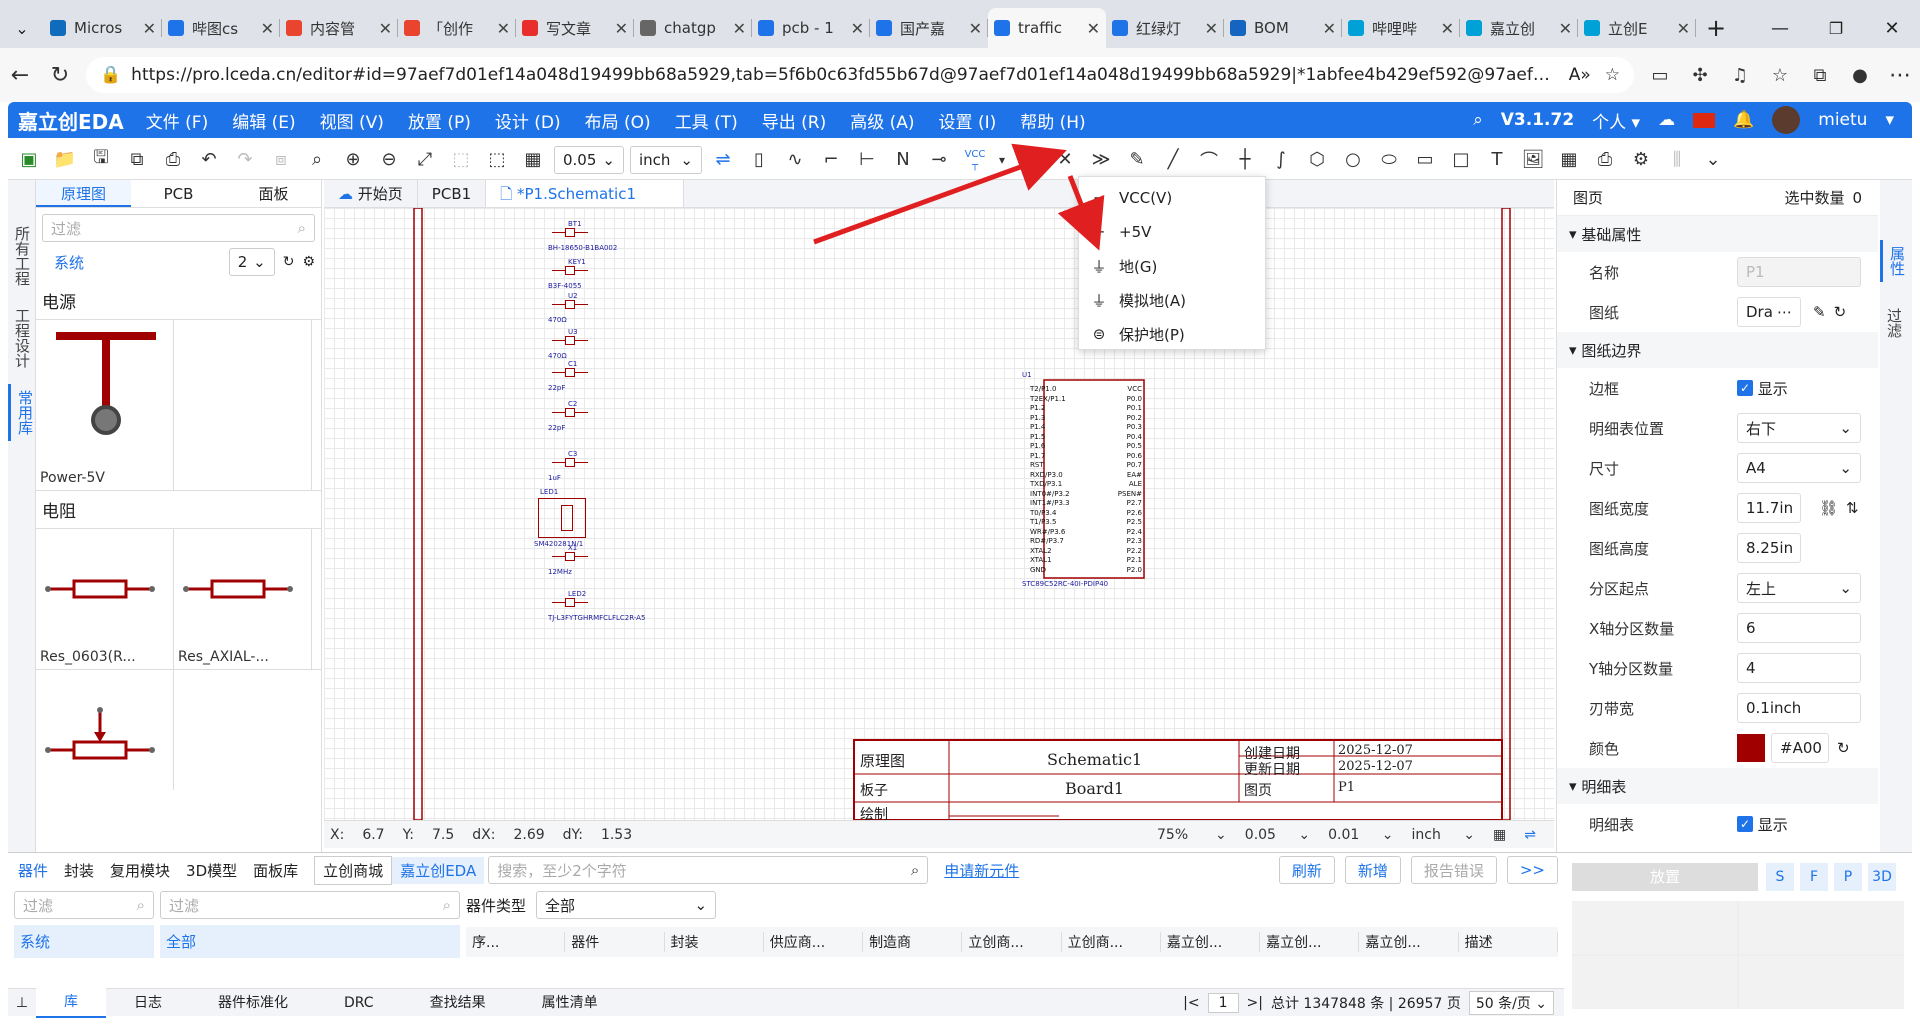 The image size is (1920, 1030). I want to click on browser-tab: traffic ✕, so click(1047, 28).